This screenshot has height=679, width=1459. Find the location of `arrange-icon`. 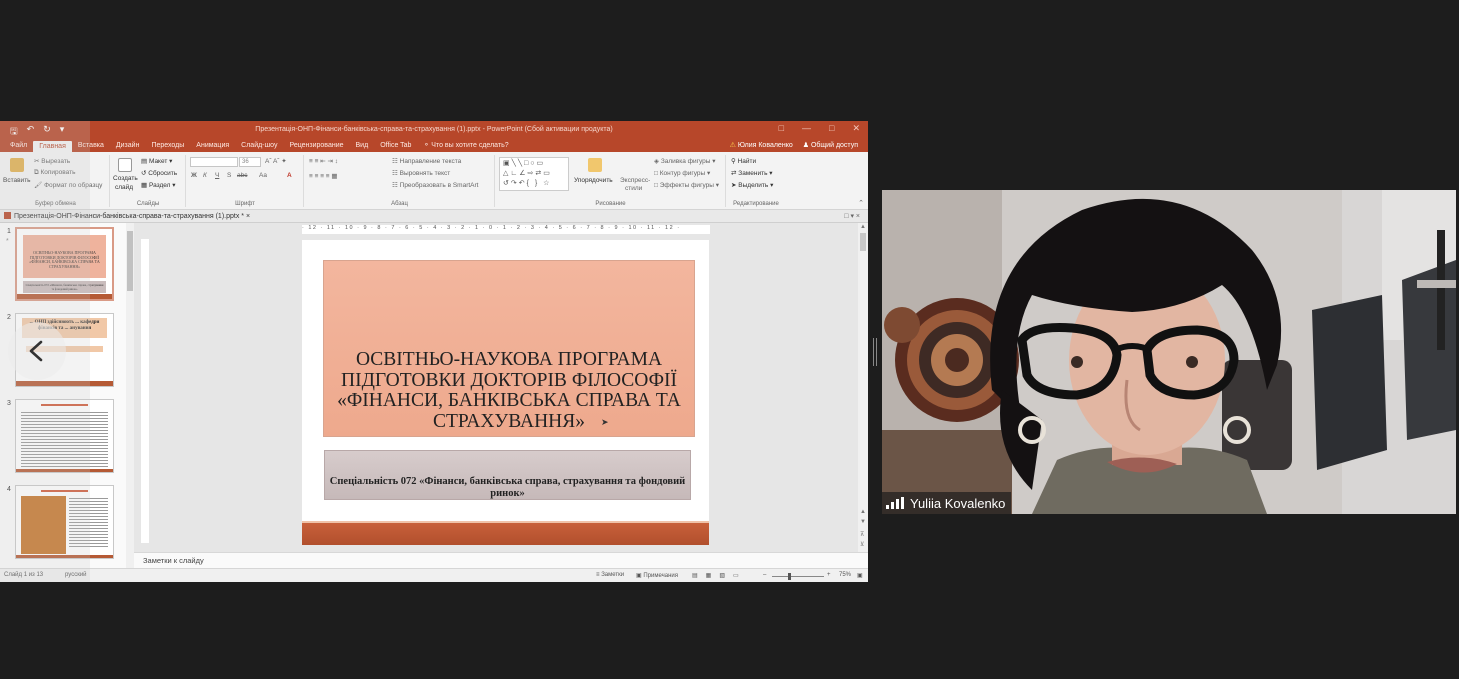

arrange-icon is located at coordinates (595, 165).